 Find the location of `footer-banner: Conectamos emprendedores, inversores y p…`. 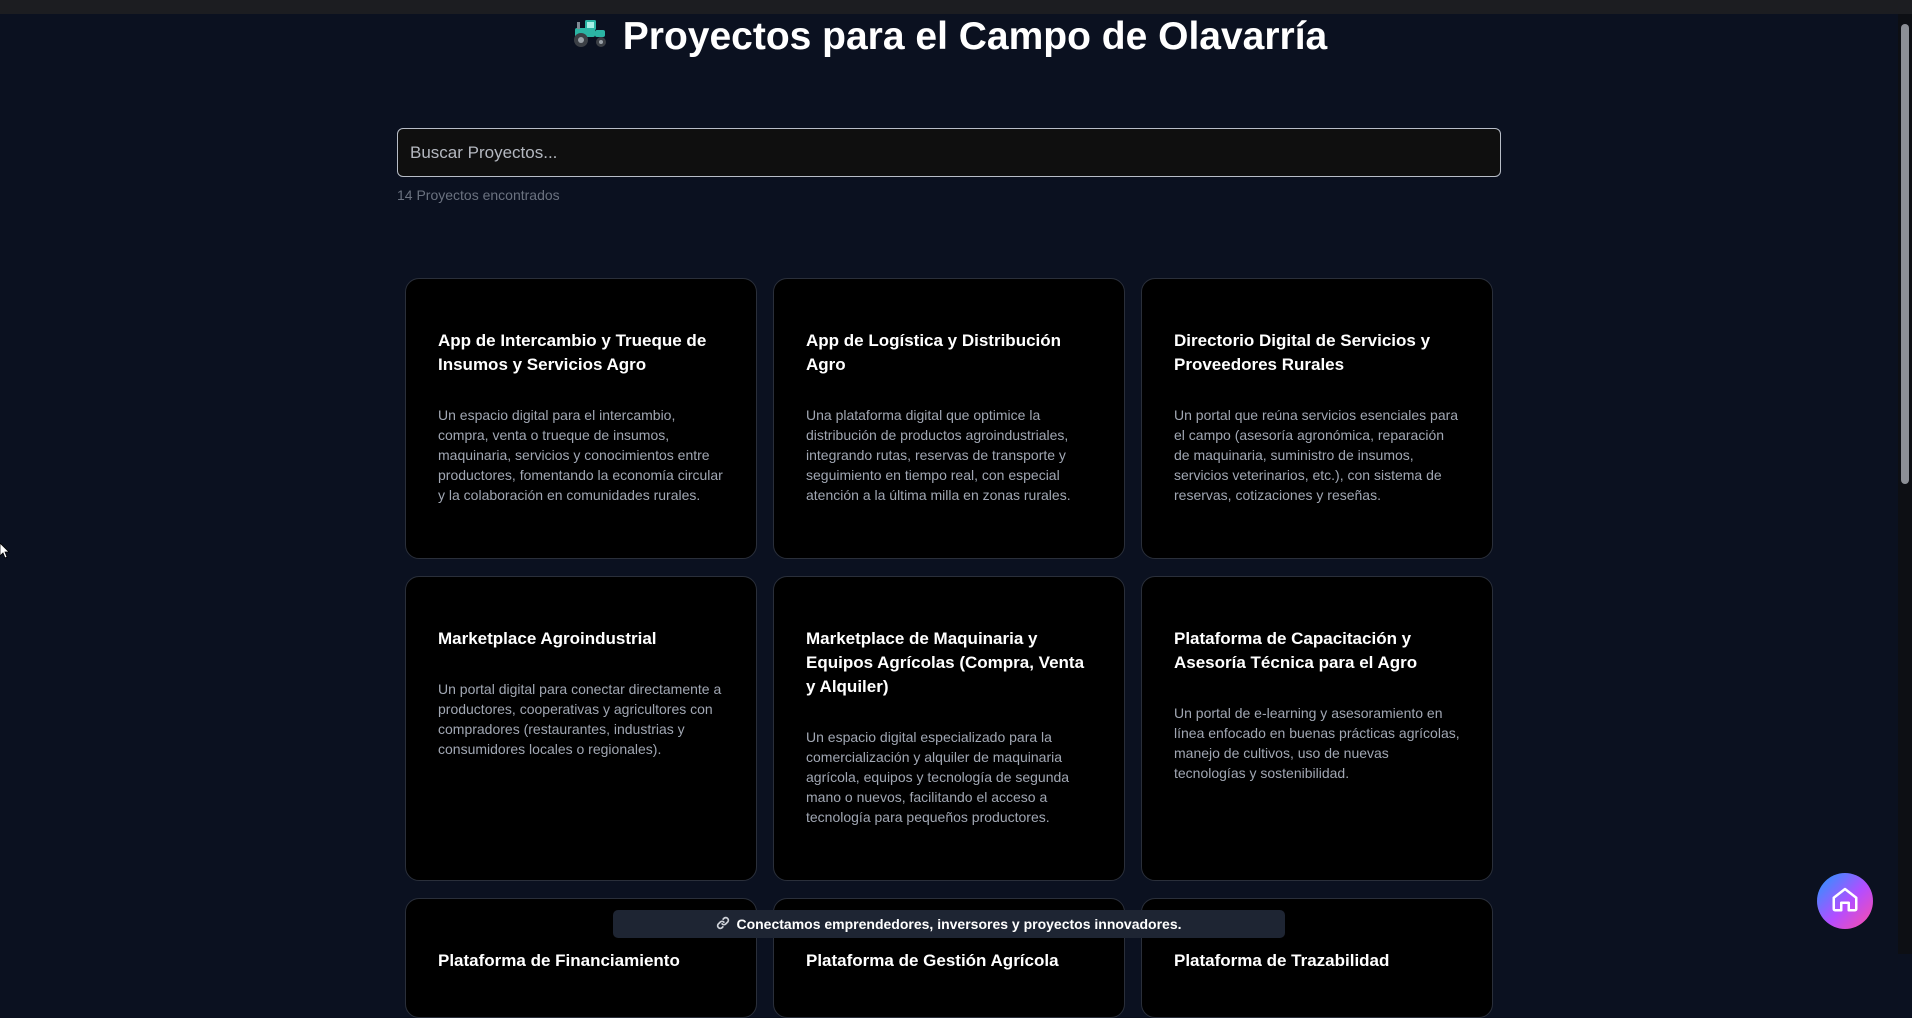

footer-banner: Conectamos emprendedores, inversores y p… is located at coordinates (949, 924).